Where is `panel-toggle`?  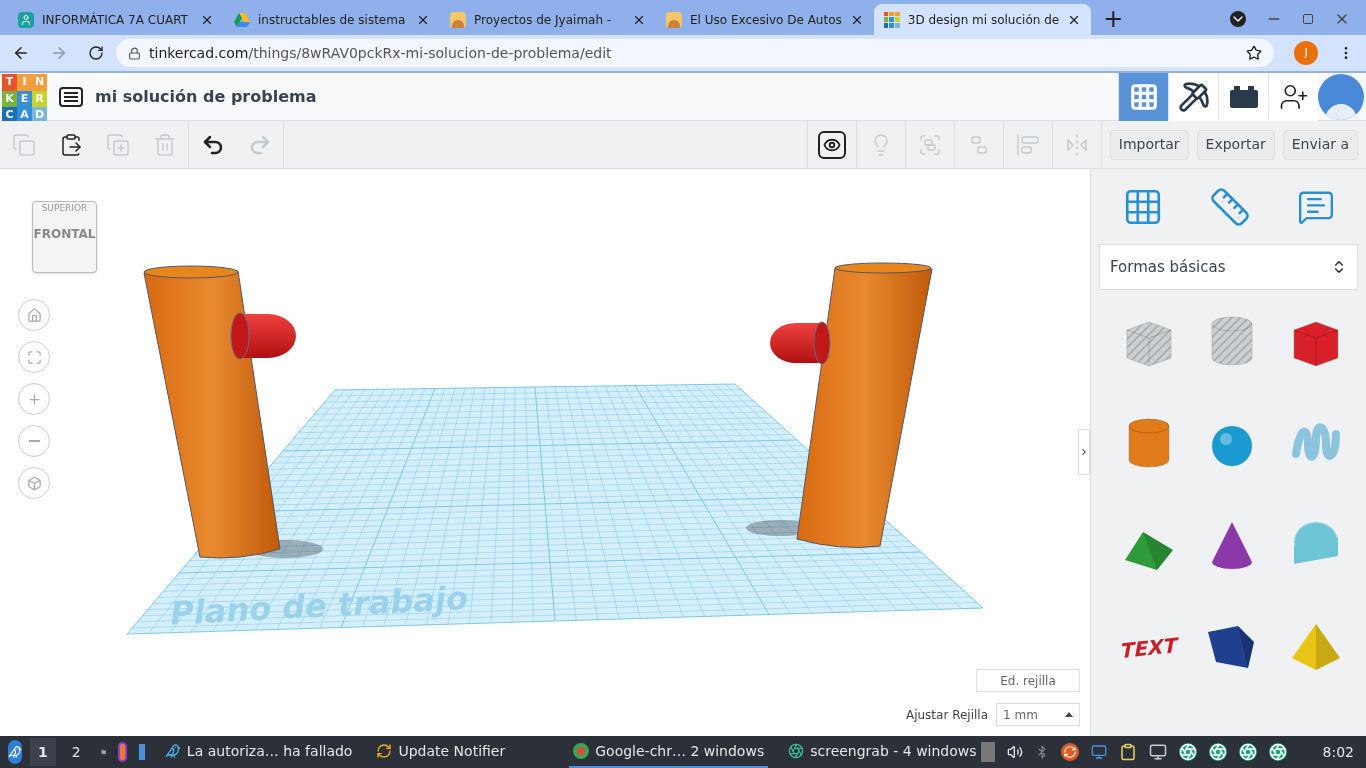 panel-toggle is located at coordinates (1084, 452).